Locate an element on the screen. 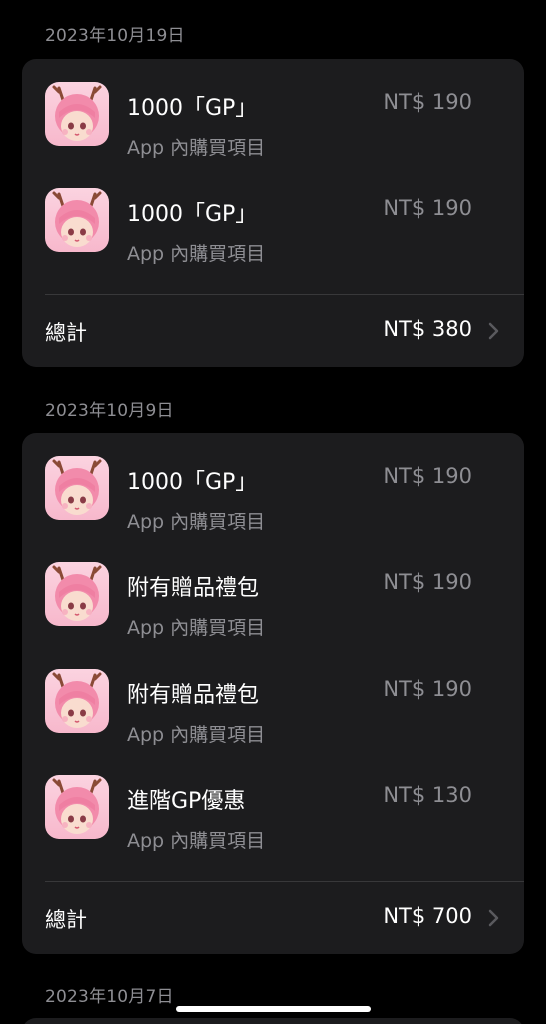 Image resolution: width=546 pixels, height=1024 pixels. date-header: 2023年10月7日 is located at coordinates (109, 997).